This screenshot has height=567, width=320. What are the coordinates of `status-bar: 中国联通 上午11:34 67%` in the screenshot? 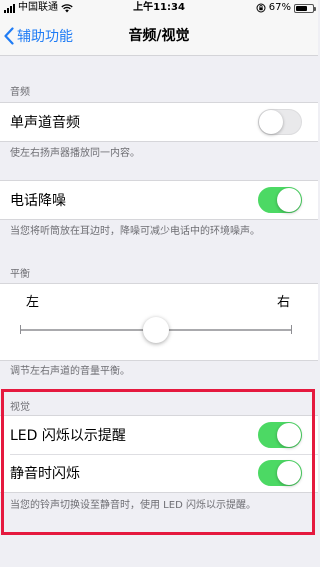 It's located at (159, 8).